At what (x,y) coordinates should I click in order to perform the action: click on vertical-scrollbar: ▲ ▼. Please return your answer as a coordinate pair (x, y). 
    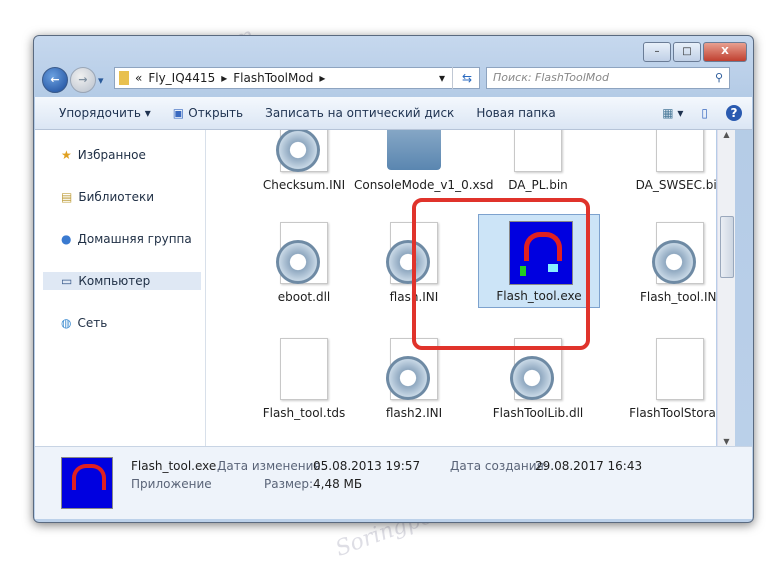
    Looking at the image, I should click on (726, 288).